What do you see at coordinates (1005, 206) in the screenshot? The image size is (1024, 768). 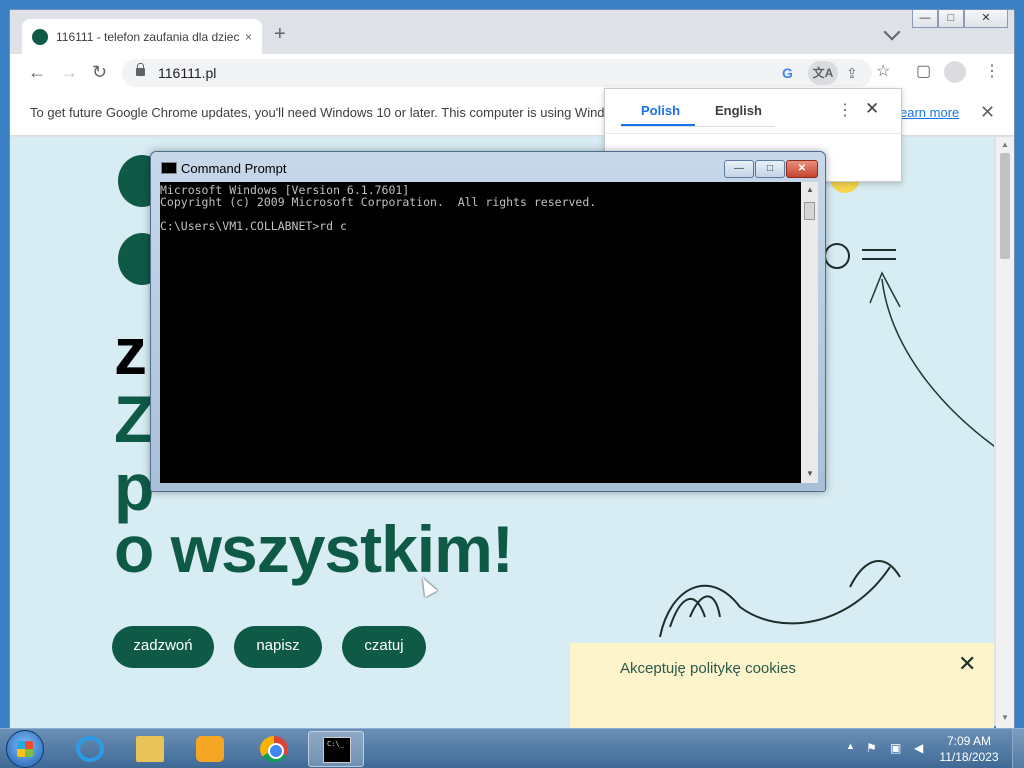 I see `scroll-thumb` at bounding box center [1005, 206].